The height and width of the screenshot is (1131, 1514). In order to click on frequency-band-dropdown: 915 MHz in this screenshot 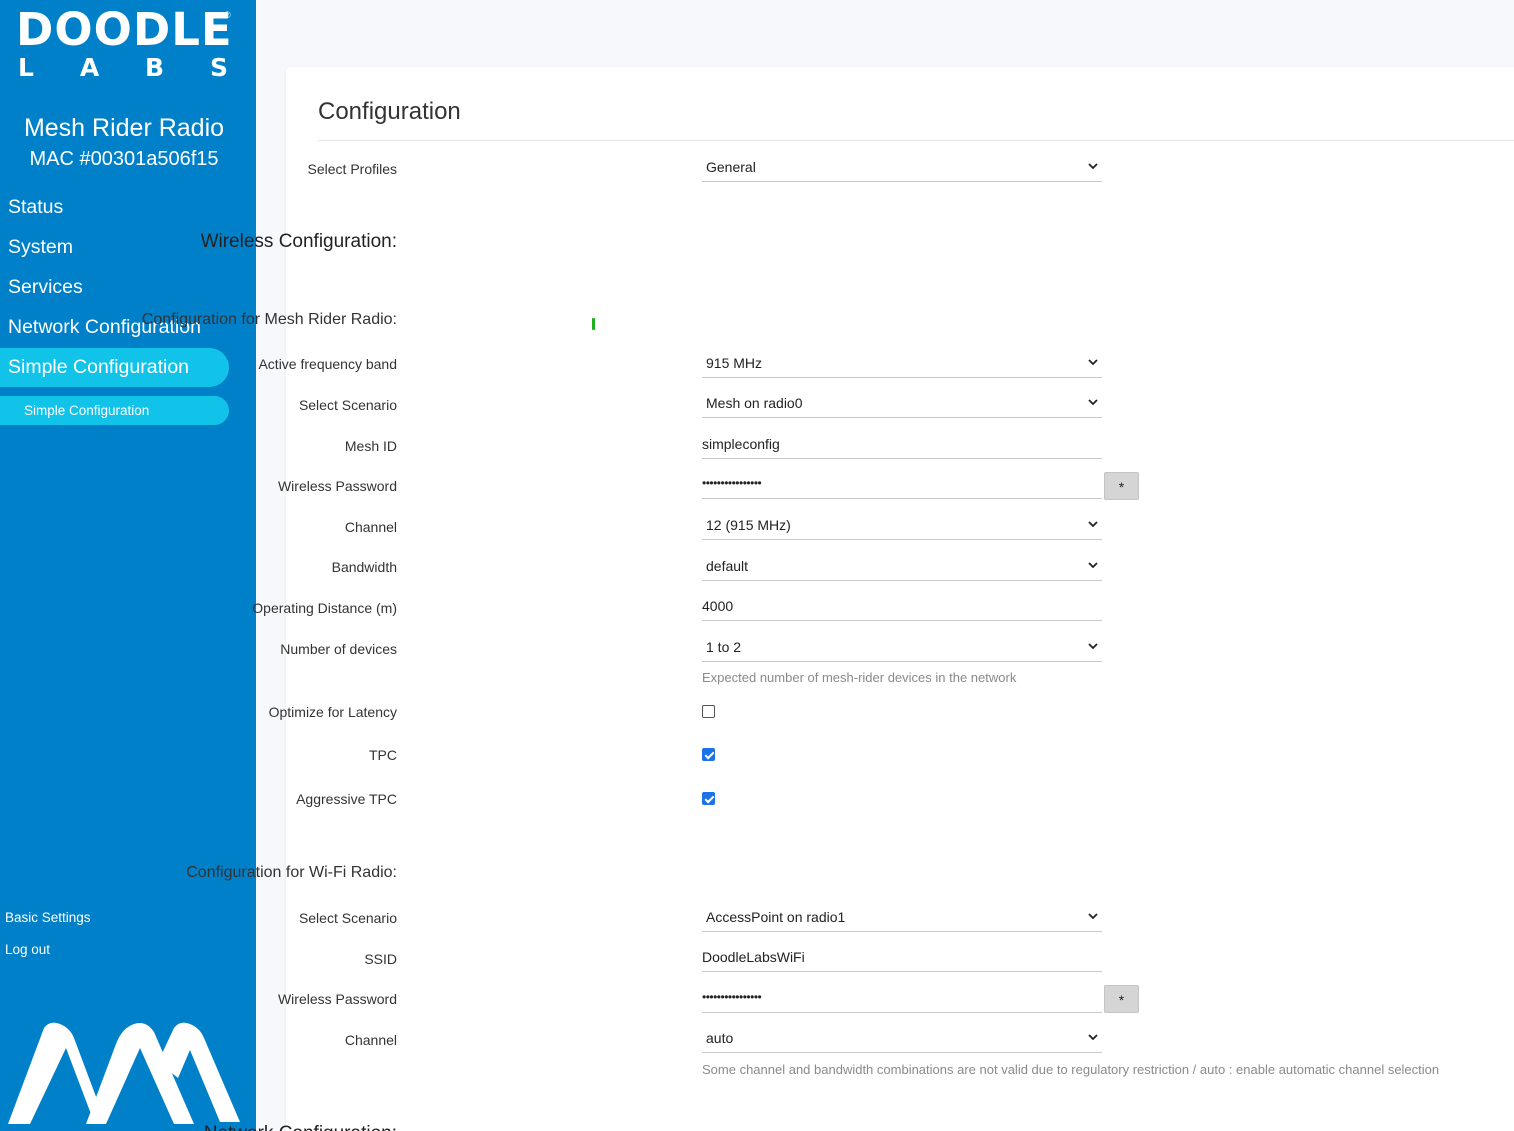, I will do `click(902, 362)`.